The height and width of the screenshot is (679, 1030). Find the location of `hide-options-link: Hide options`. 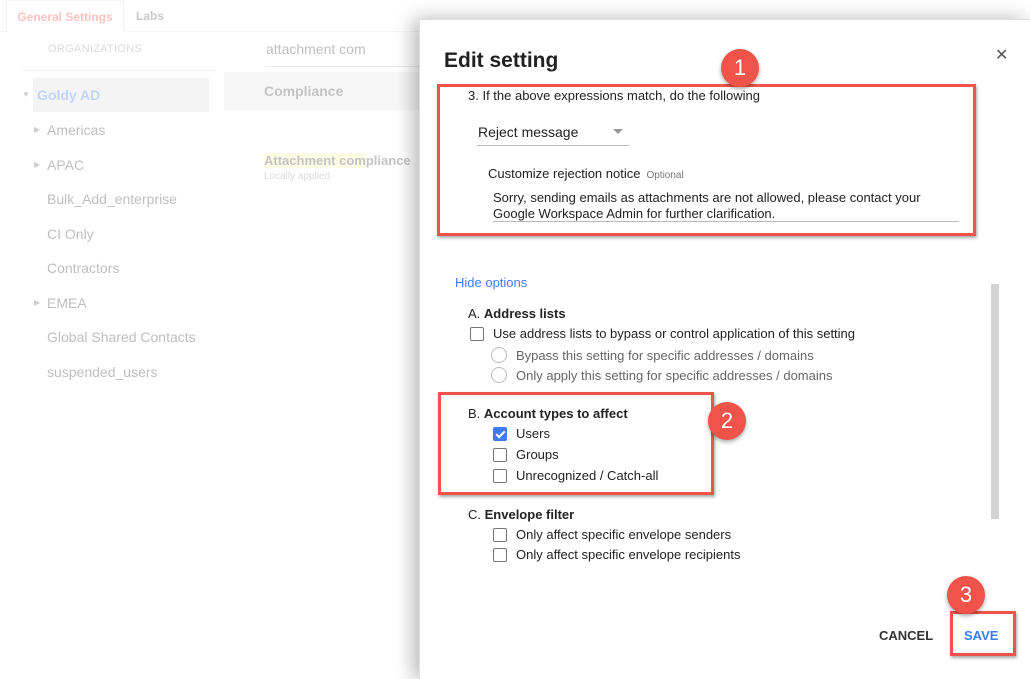

hide-options-link: Hide options is located at coordinates (491, 282).